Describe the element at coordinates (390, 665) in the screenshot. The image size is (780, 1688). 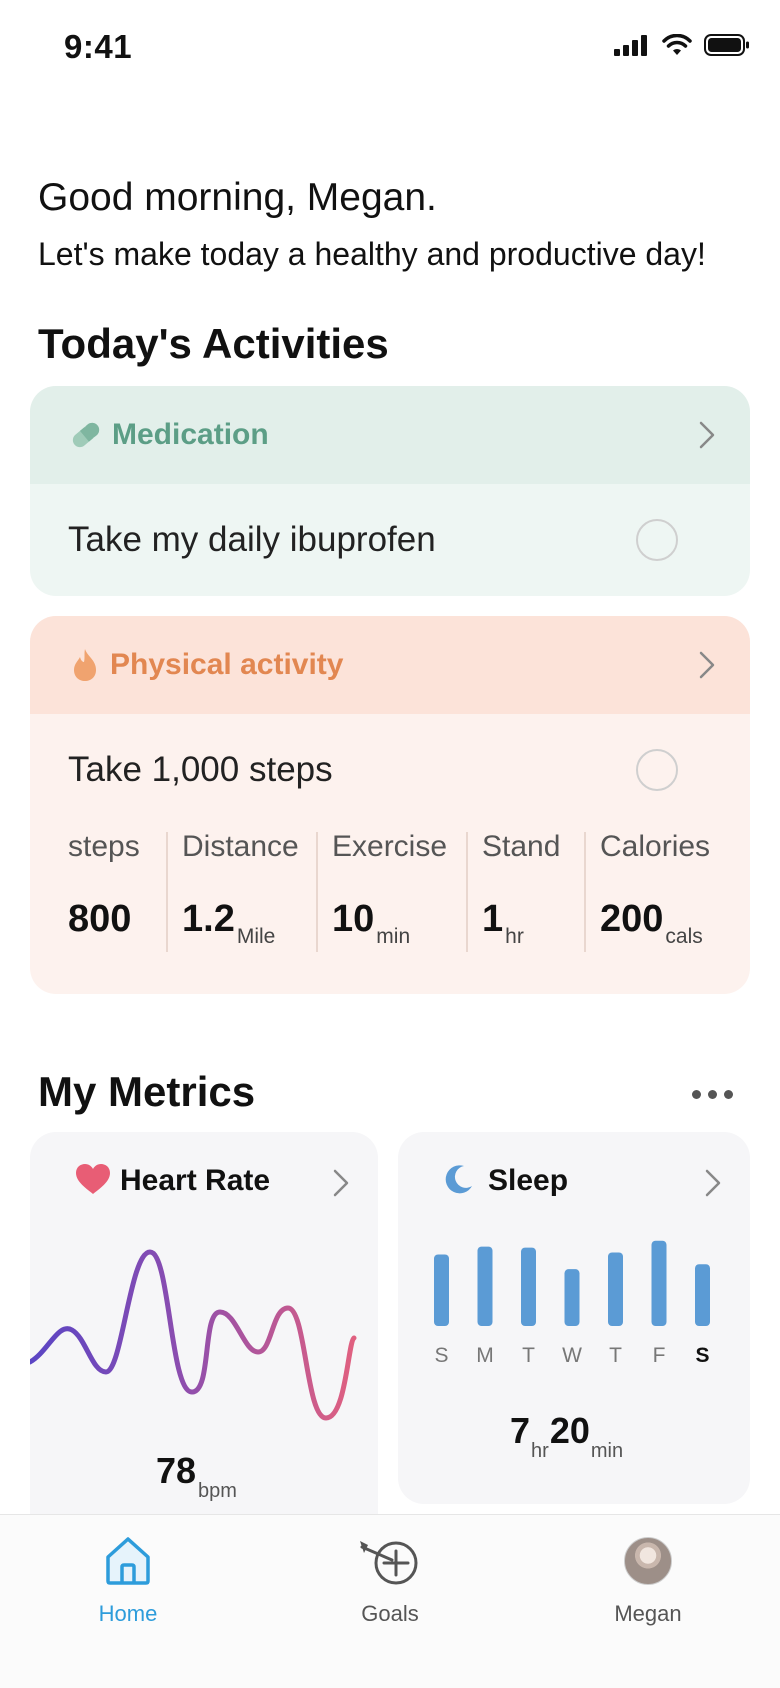
I see `physical-activity-card-header: Physical activity` at that location.